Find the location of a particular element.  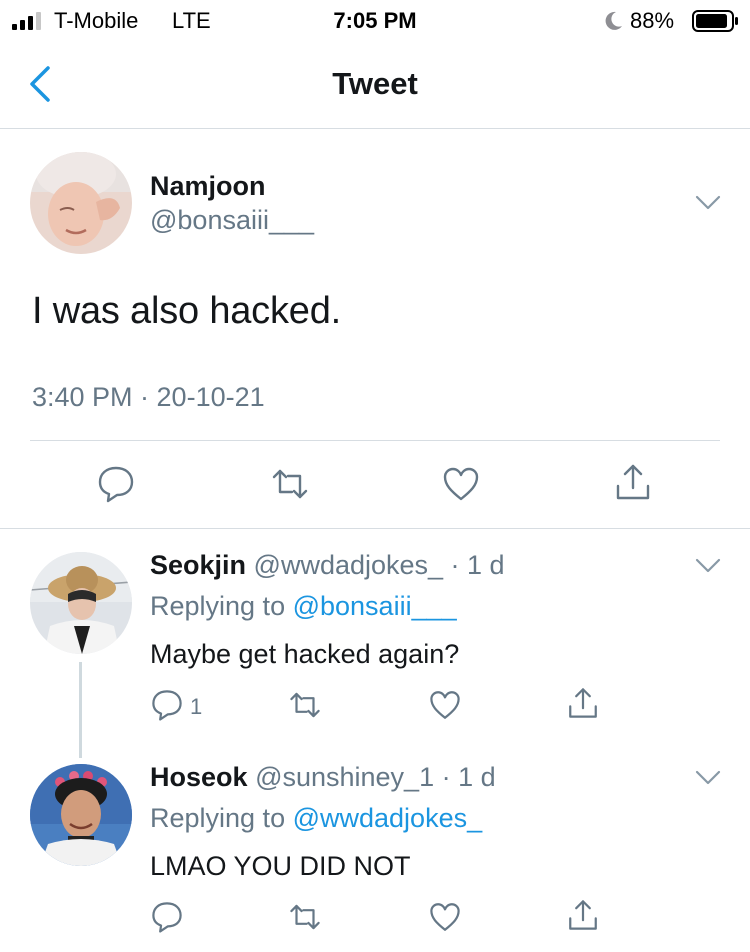

author-handle: @bonsaiii___ is located at coordinates (232, 220).